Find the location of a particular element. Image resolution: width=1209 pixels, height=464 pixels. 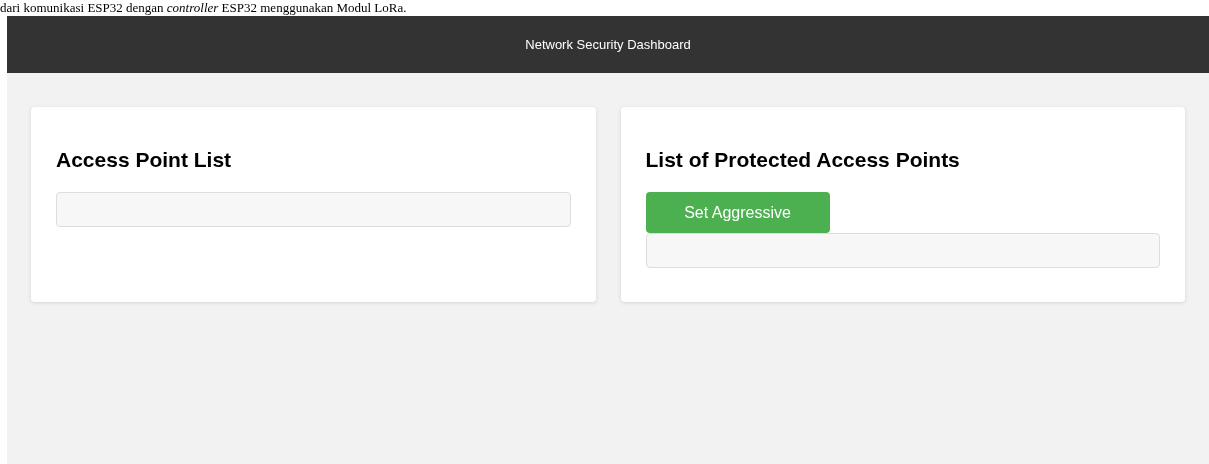

header-title: Network Security Dashboard is located at coordinates (608, 44).